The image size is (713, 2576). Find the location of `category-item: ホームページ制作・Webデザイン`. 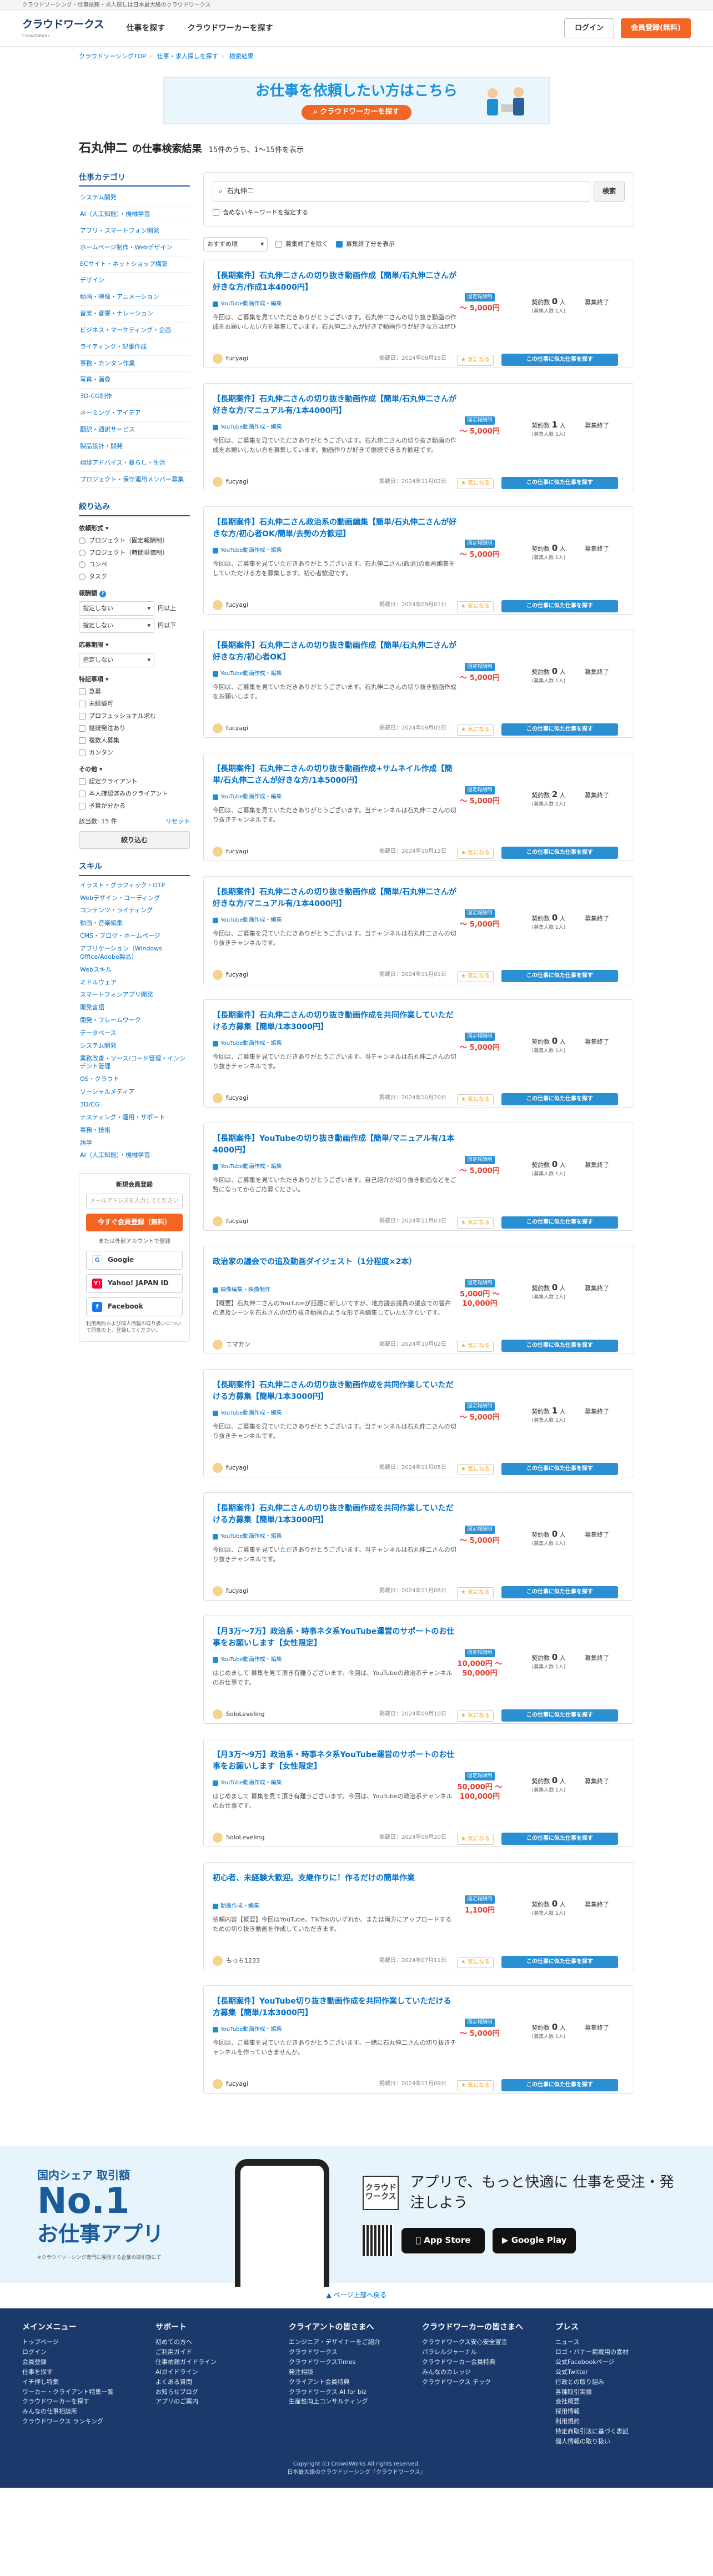

category-item: ホームページ制作・Webデザイン is located at coordinates (134, 248).